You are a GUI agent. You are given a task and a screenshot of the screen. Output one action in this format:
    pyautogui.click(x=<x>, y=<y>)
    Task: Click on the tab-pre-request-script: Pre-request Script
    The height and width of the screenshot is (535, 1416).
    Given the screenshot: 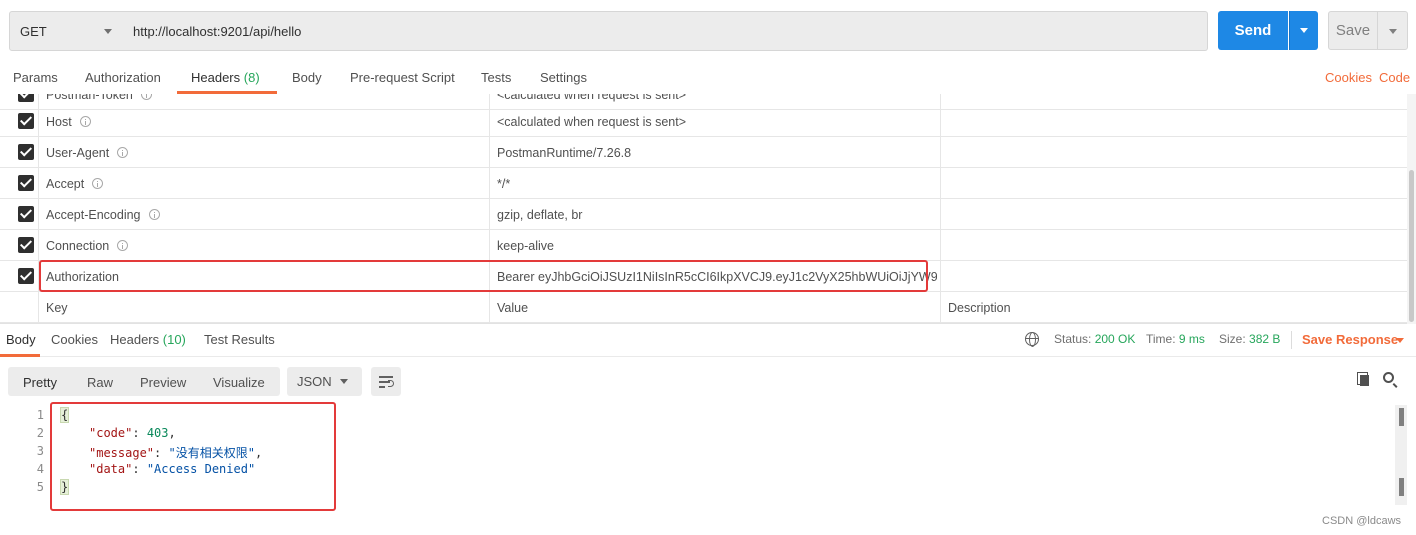 What is the action you would take?
    pyautogui.click(x=402, y=77)
    